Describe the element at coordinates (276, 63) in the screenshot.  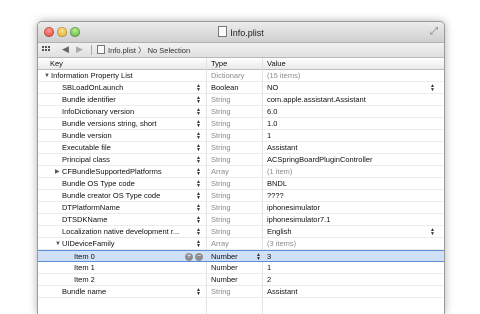
I see `column-header-value: Value` at that location.